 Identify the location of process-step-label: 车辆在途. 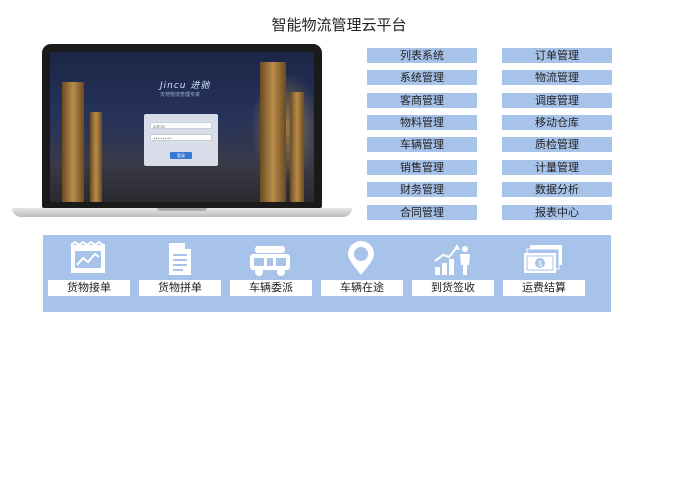
(362, 288).